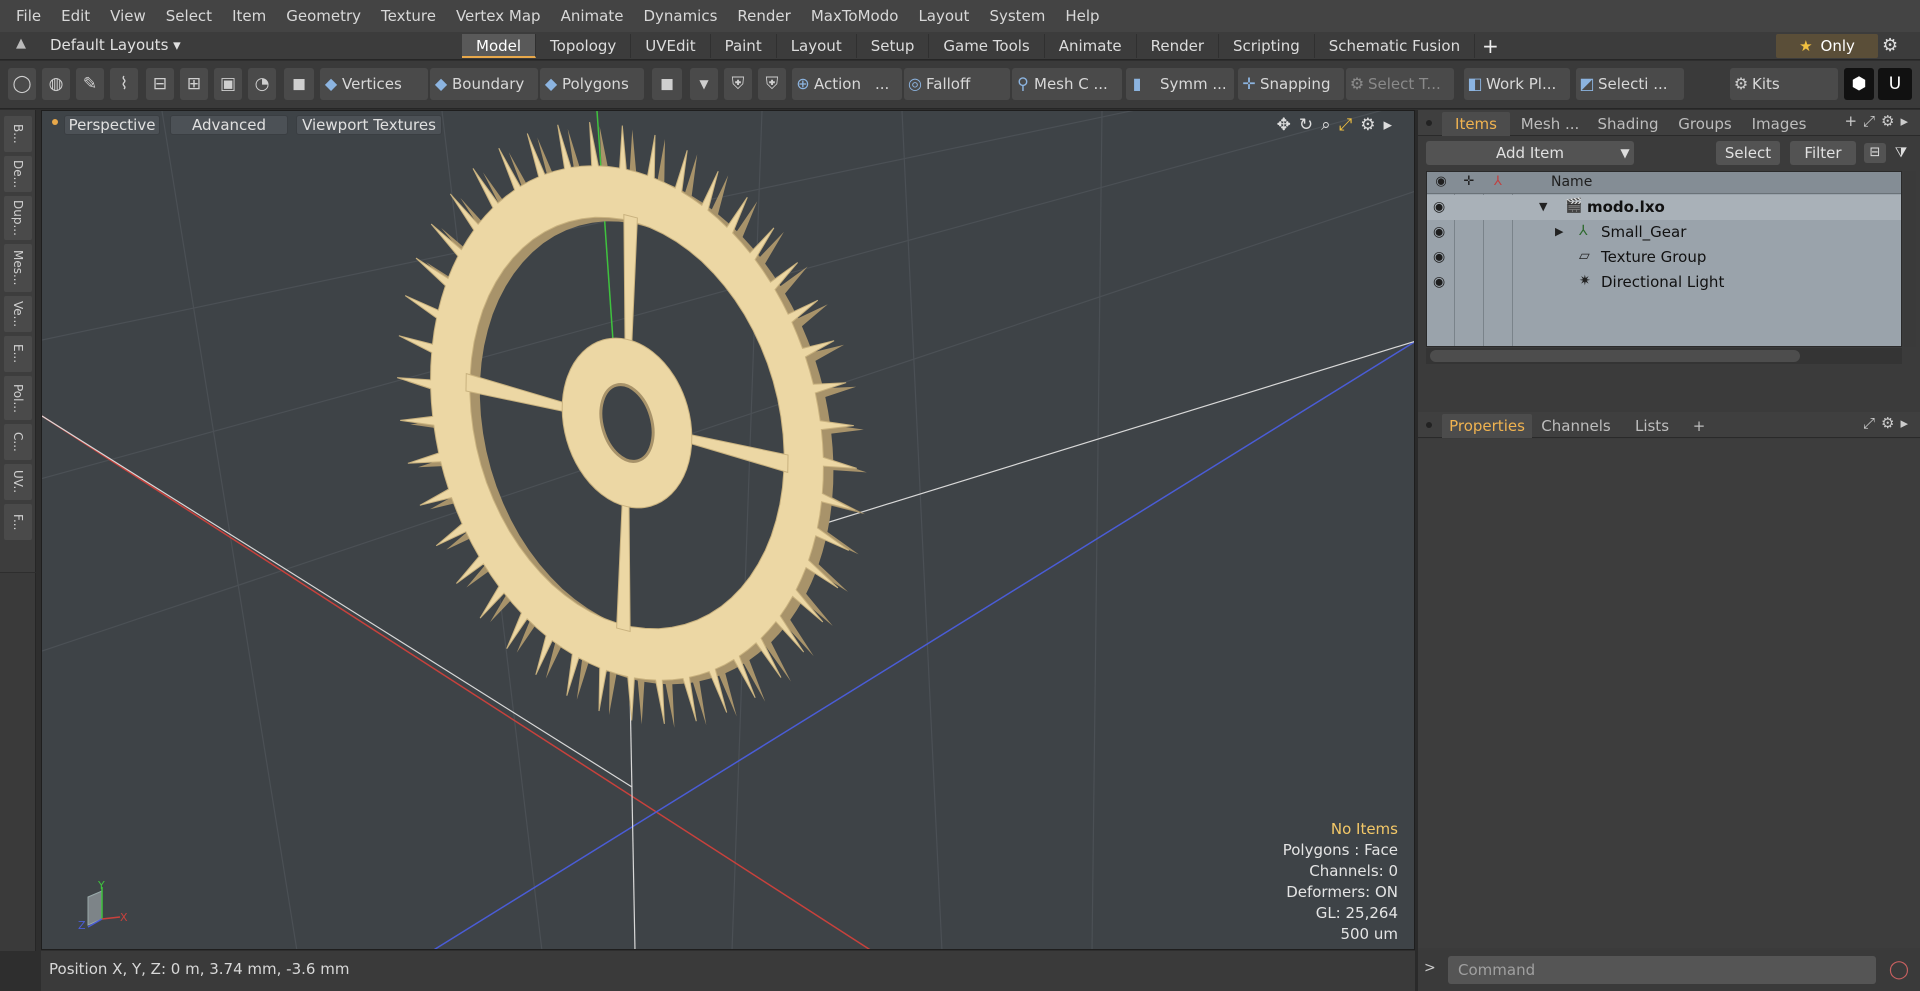  What do you see at coordinates (1326, 125) in the screenshot?
I see `zoom-view-icon: ⌕` at bounding box center [1326, 125].